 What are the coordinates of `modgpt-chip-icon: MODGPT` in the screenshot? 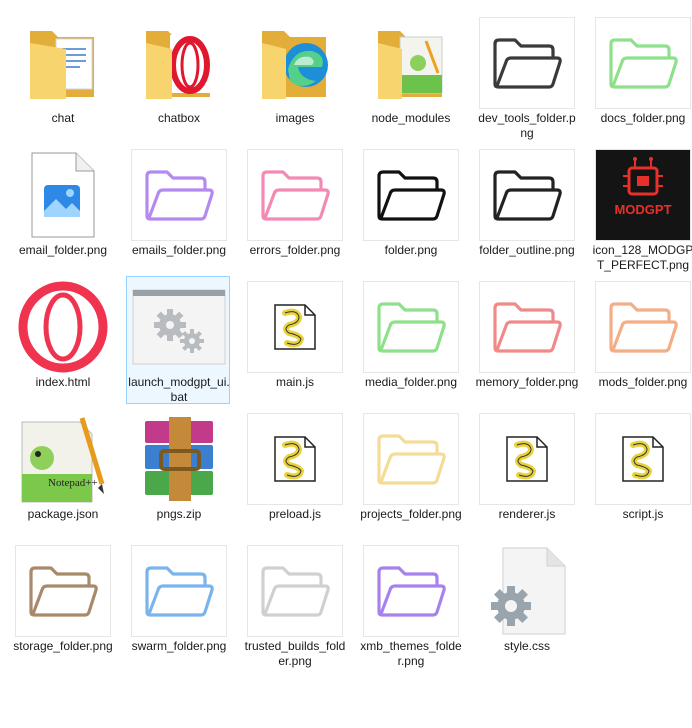 It's located at (643, 195).